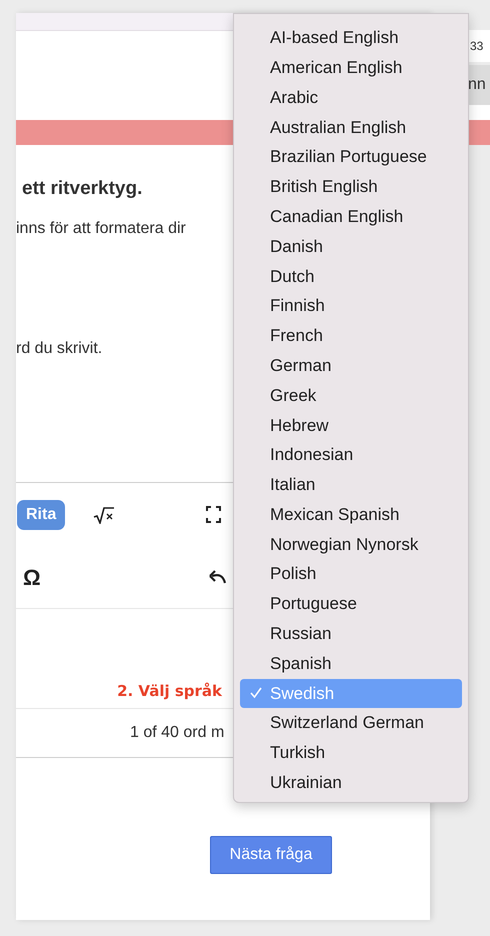 The image size is (490, 936). What do you see at coordinates (351, 633) in the screenshot?
I see `menu-item: Russian` at bounding box center [351, 633].